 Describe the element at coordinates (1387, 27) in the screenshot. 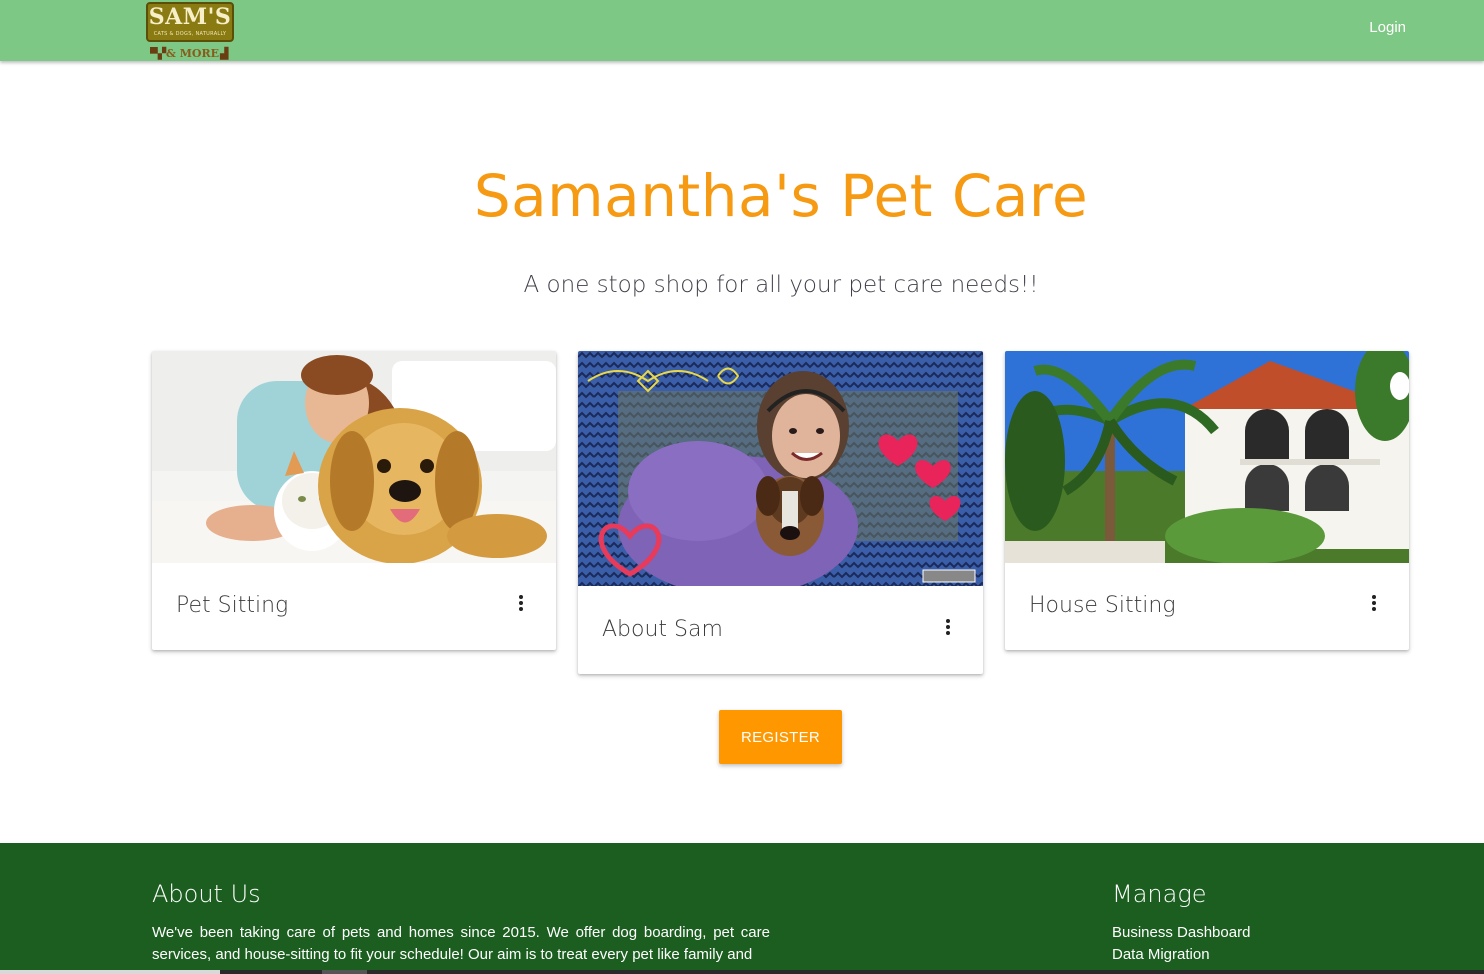

I see `login-link: Login` at that location.